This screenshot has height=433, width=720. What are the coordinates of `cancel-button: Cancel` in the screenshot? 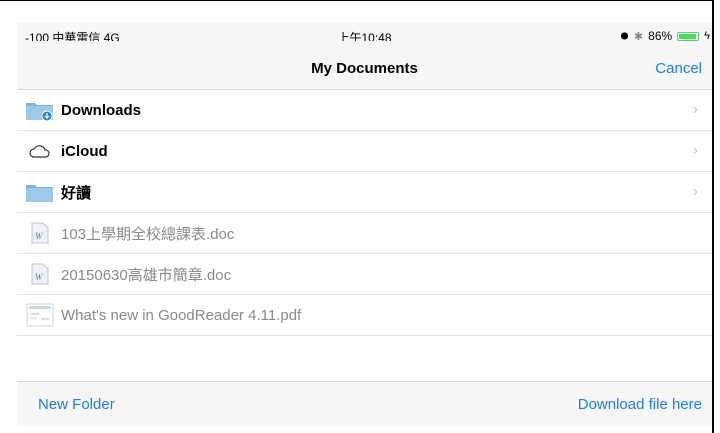 It's located at (678, 68).